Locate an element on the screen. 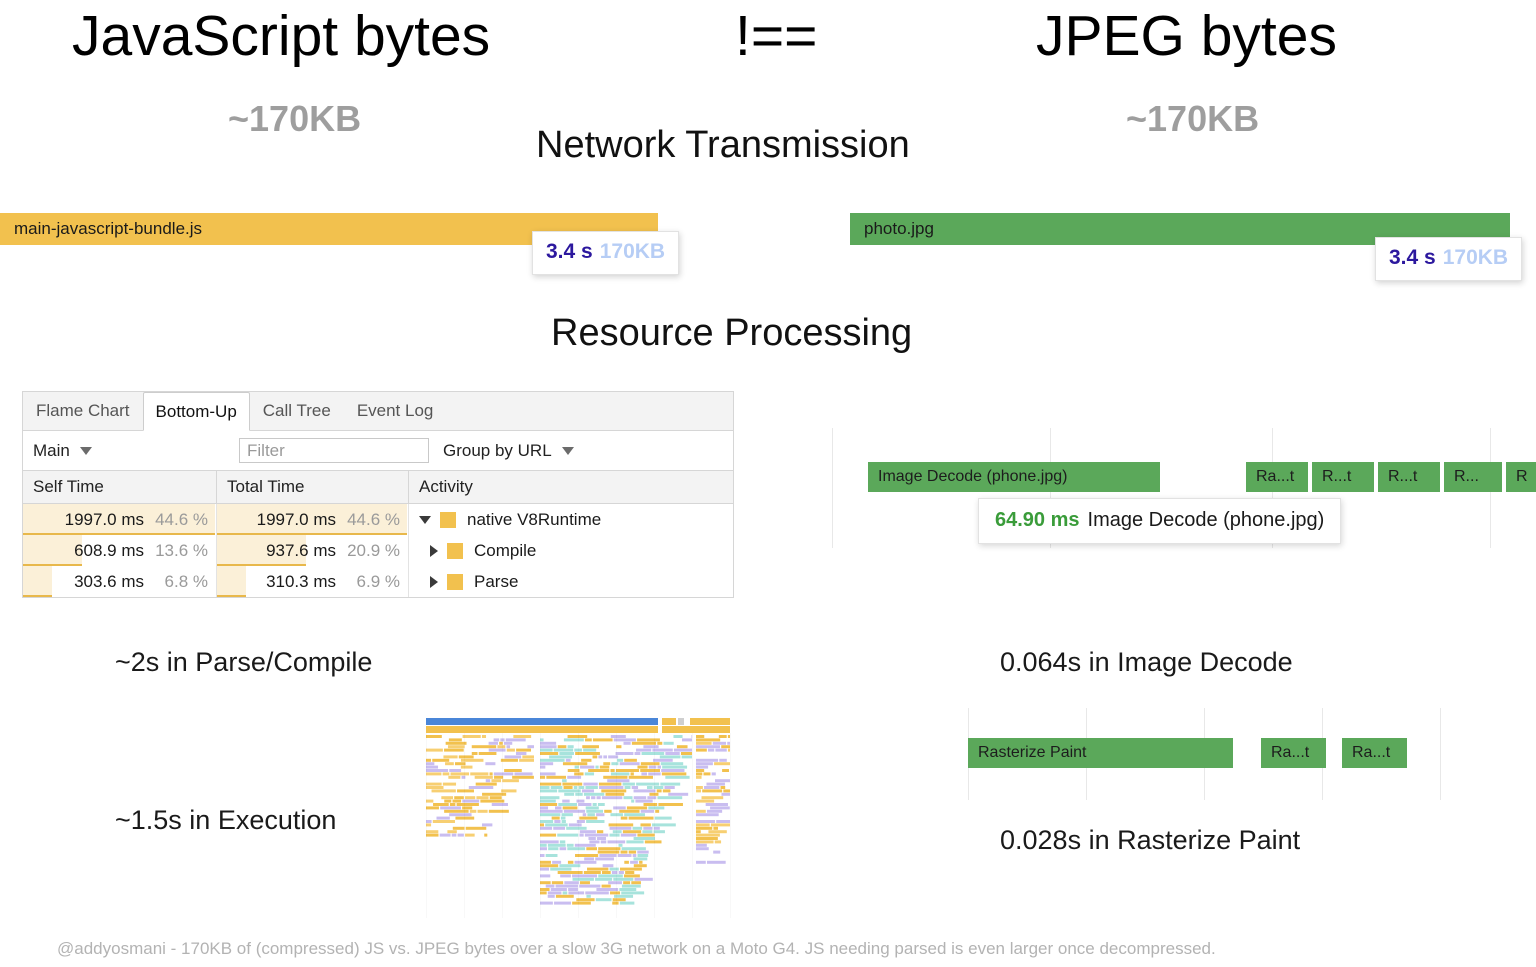  tab-event-log: Event Log is located at coordinates (395, 411).